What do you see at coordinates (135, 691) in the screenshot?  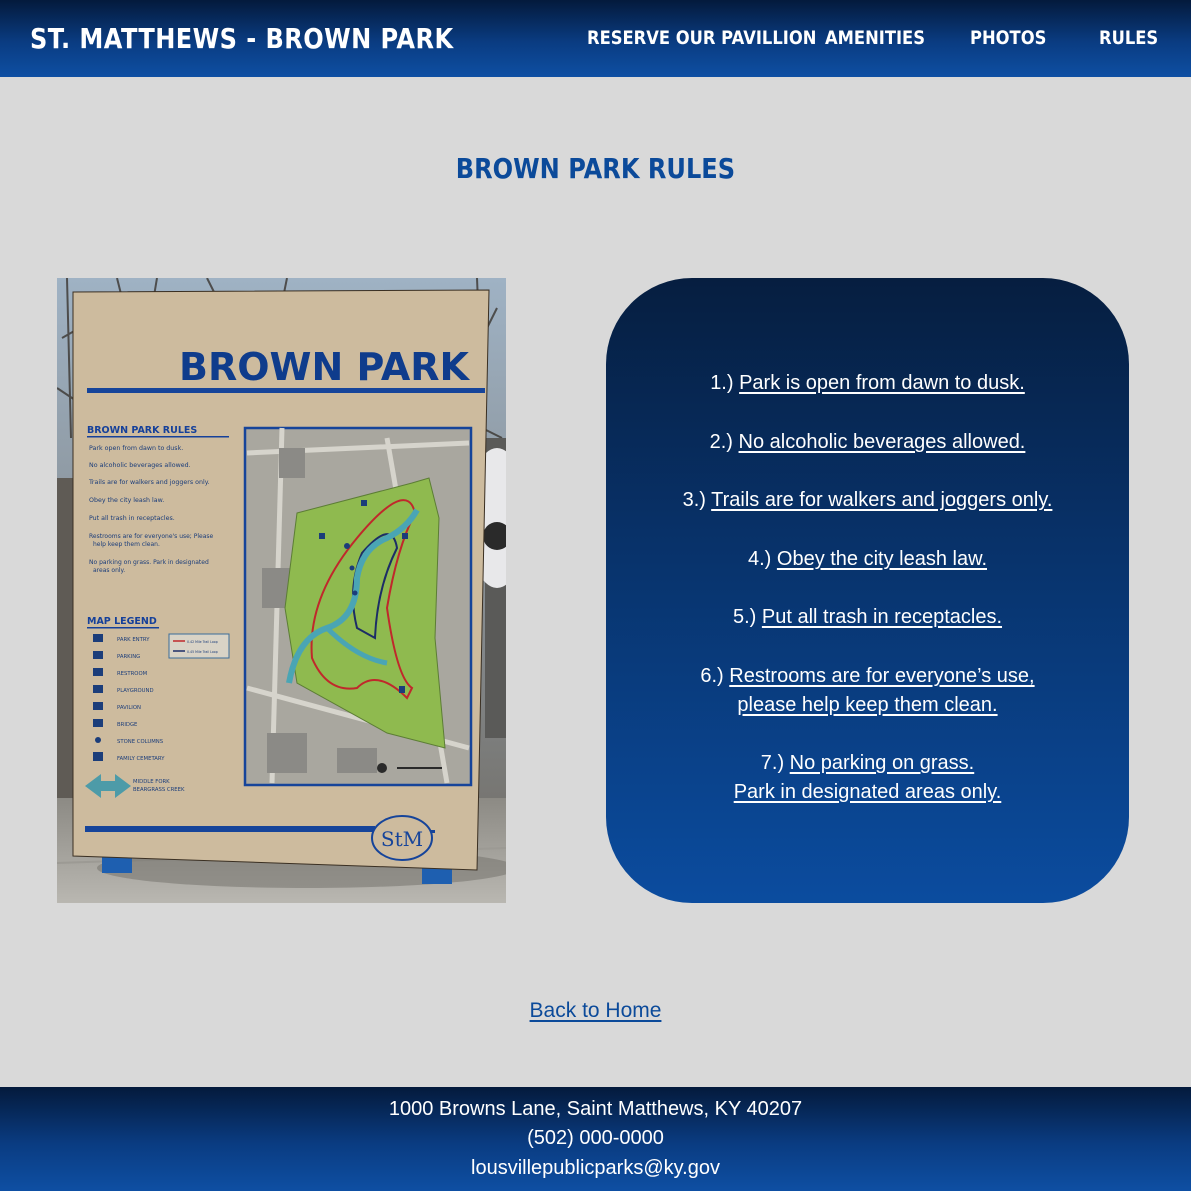 I see `sign-legend-item: PLAYGROUND` at bounding box center [135, 691].